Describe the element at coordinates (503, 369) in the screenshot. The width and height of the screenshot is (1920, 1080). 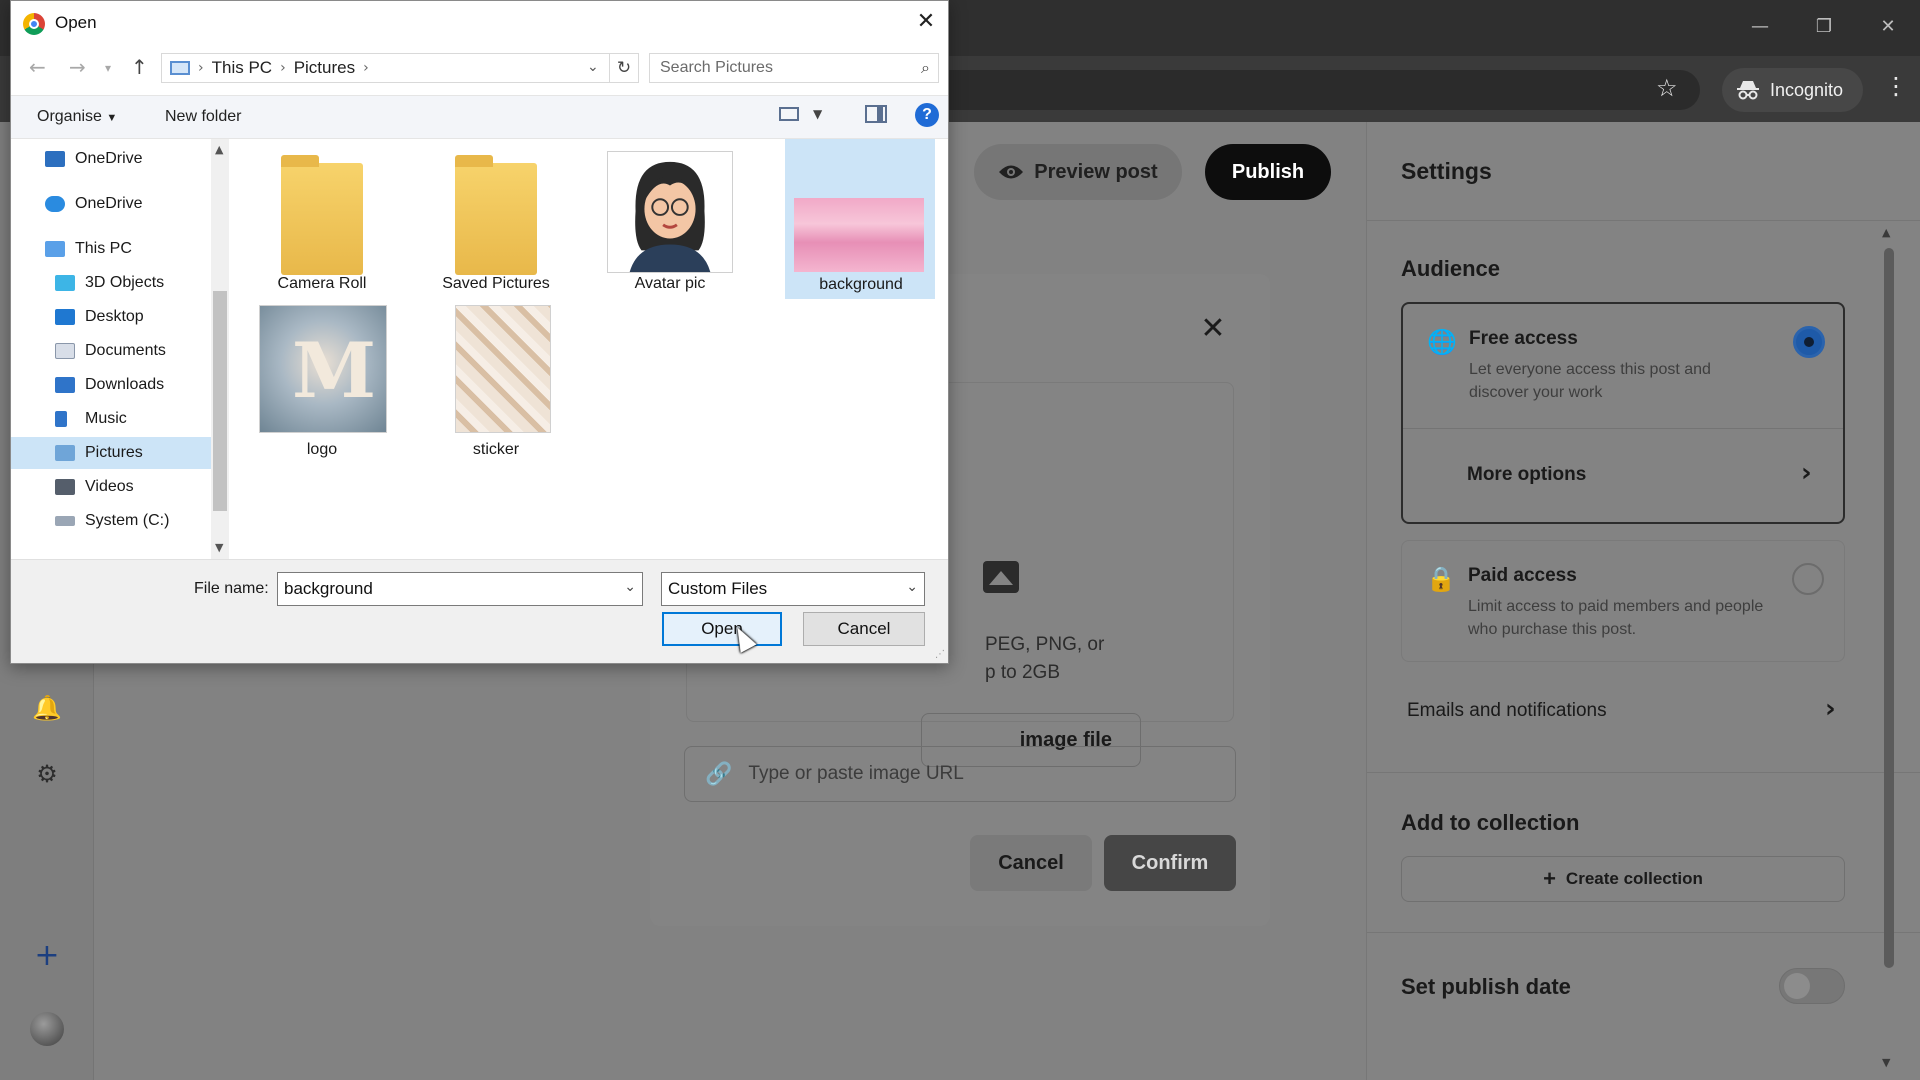
I see `sticker-thumbnail` at that location.